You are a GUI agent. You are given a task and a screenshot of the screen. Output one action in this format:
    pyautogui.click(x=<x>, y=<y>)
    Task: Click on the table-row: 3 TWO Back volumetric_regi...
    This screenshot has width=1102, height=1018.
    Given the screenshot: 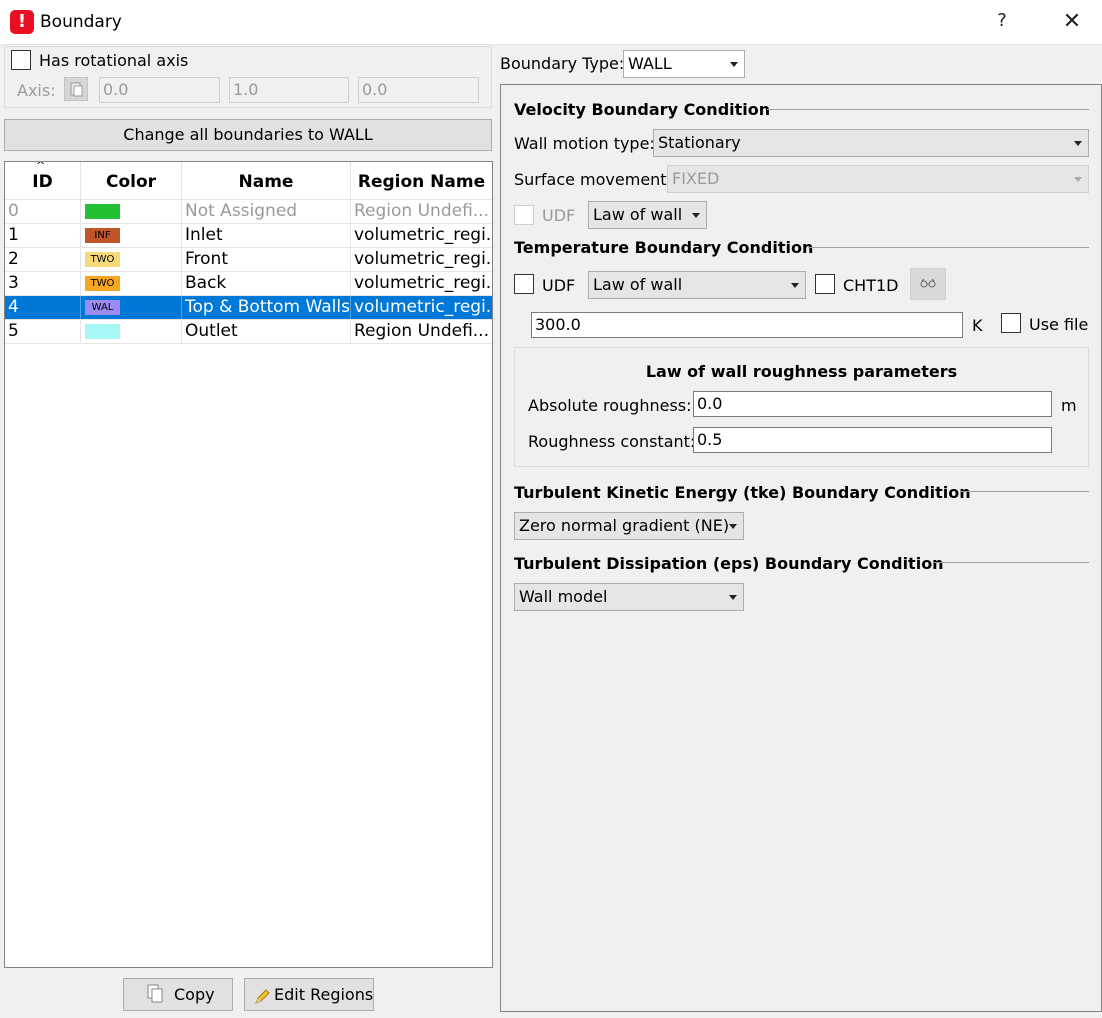 What is the action you would take?
    pyautogui.click(x=248, y=284)
    